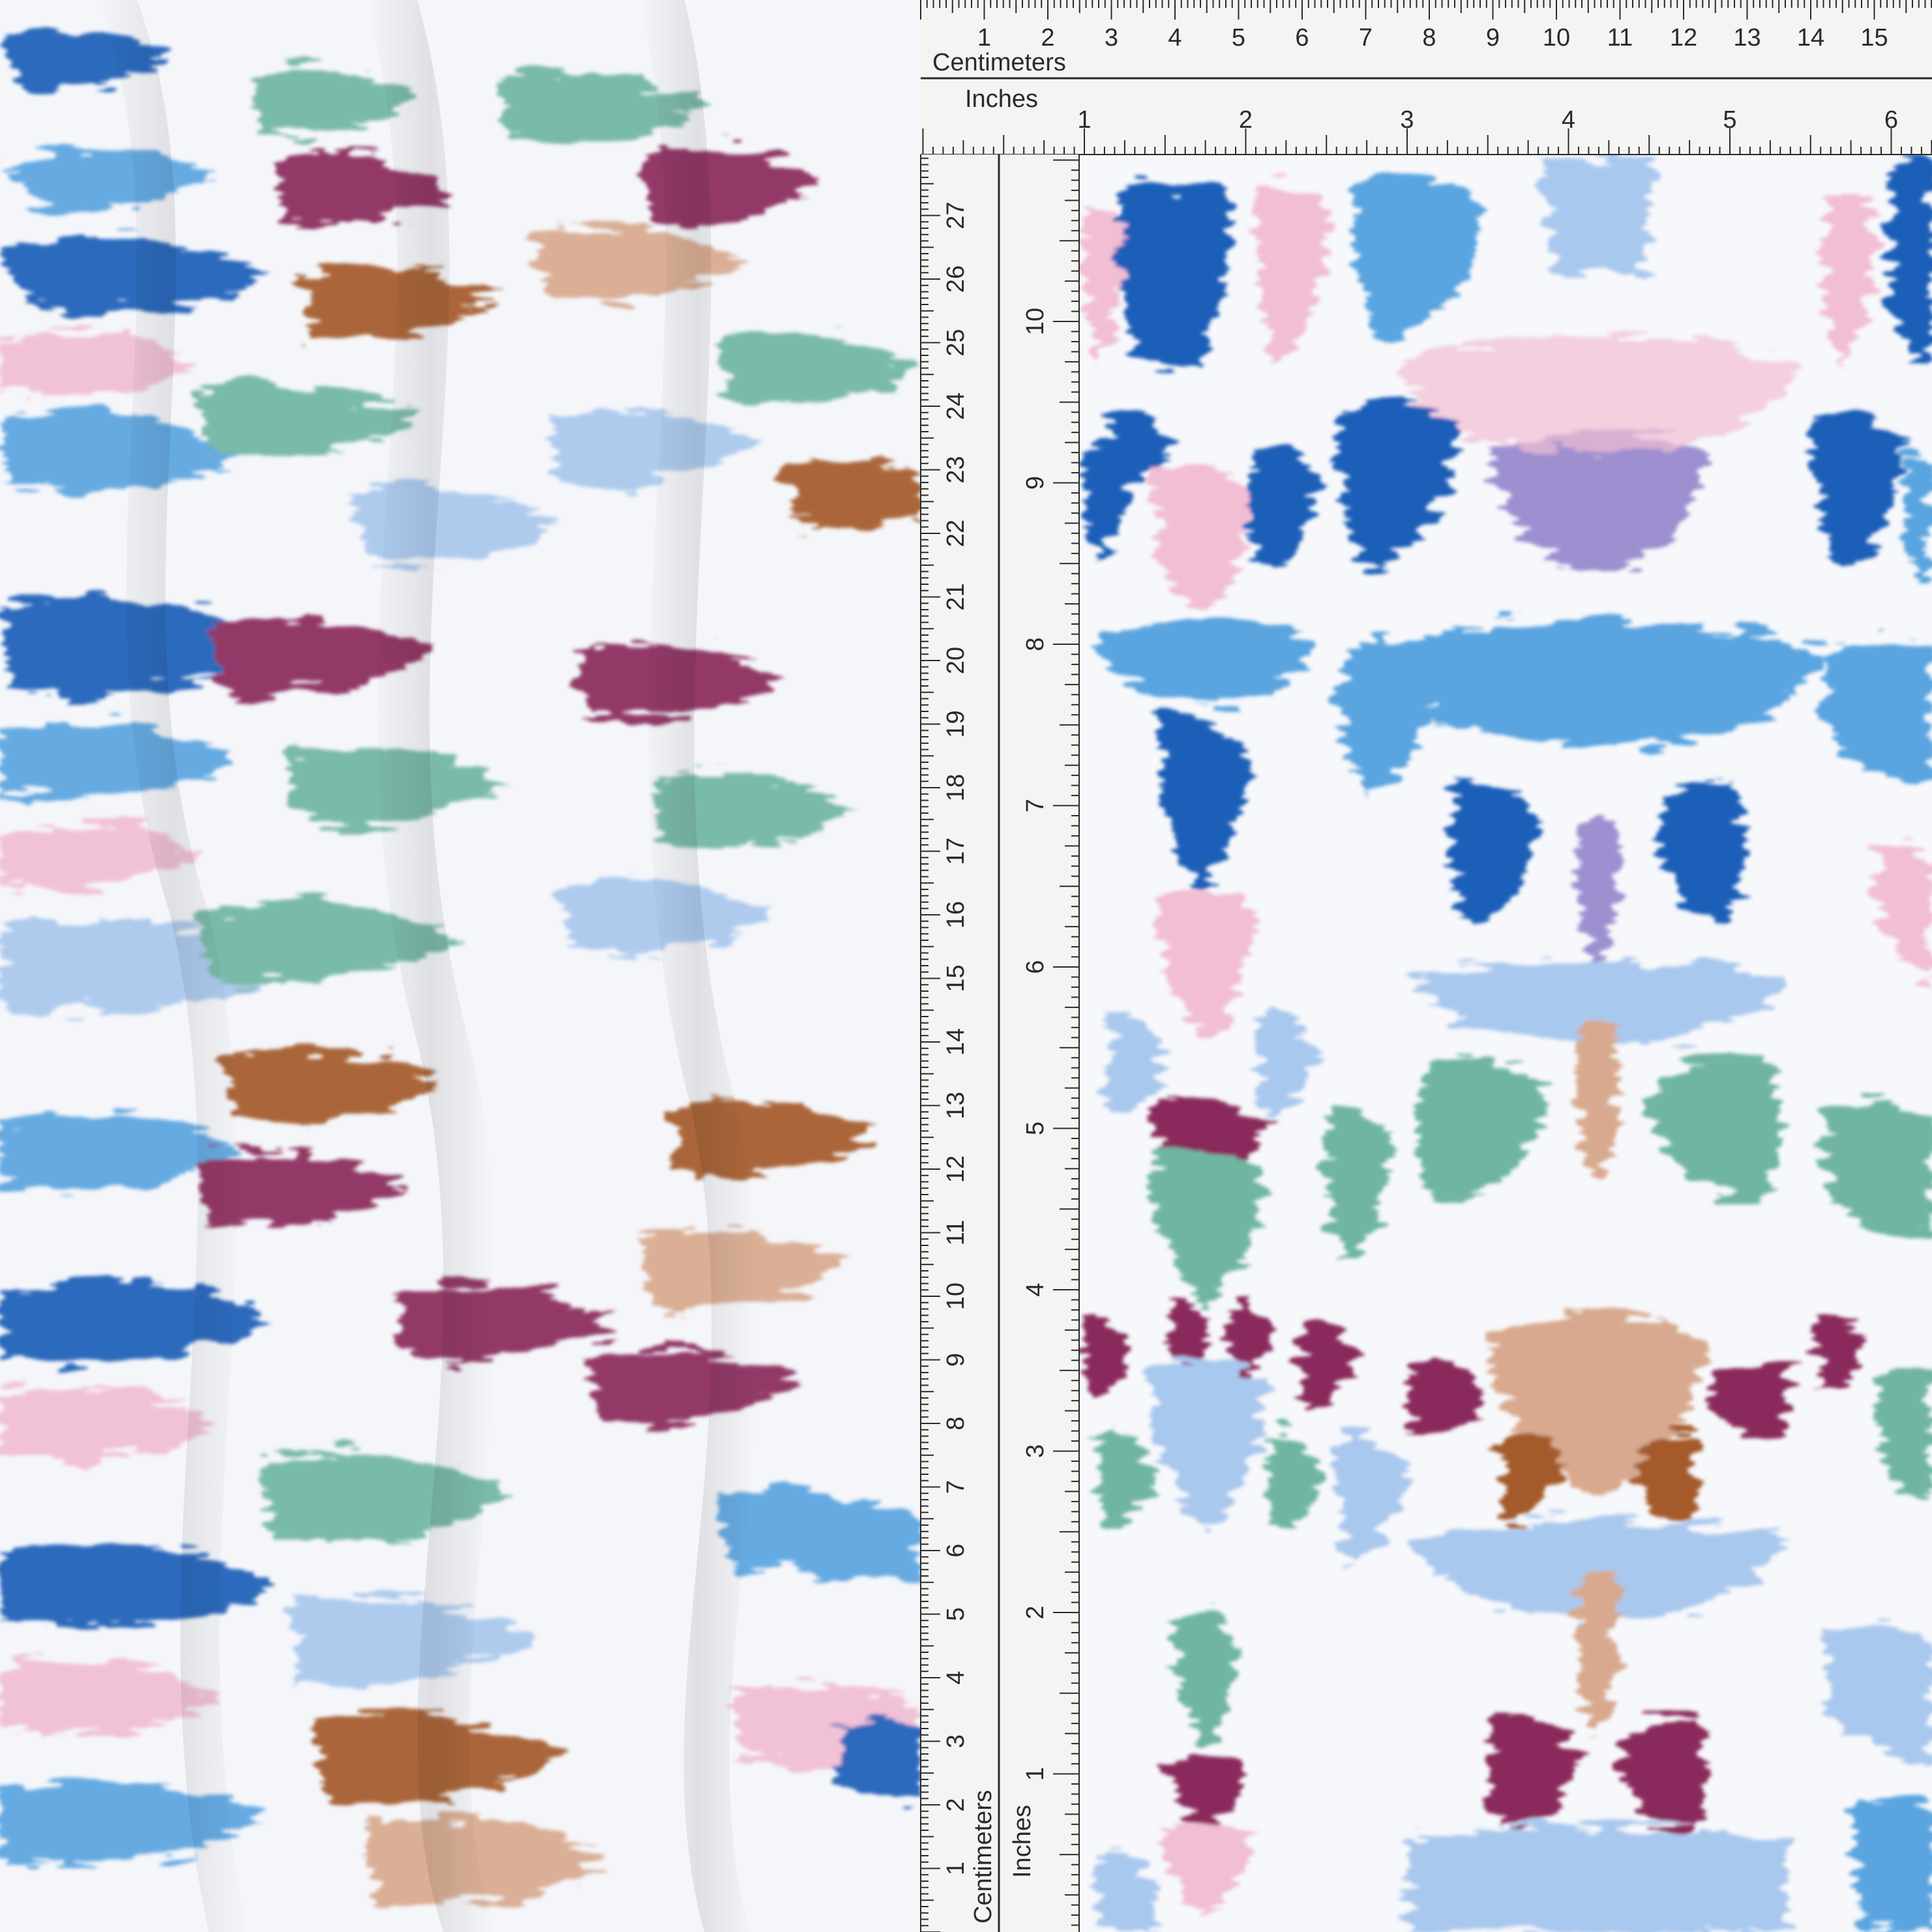  I want to click on ruler-number: 26, so click(956, 279).